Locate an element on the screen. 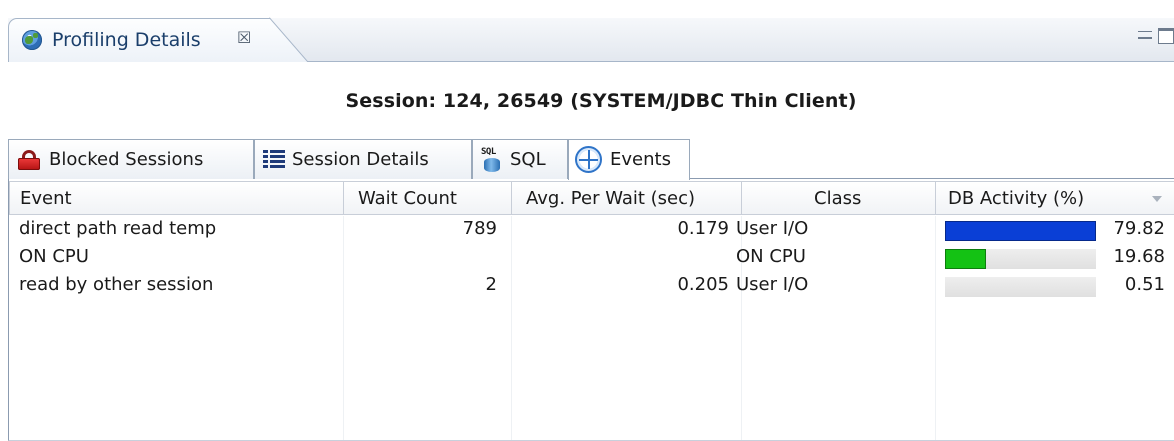  column-header-class: Class is located at coordinates (838, 198).